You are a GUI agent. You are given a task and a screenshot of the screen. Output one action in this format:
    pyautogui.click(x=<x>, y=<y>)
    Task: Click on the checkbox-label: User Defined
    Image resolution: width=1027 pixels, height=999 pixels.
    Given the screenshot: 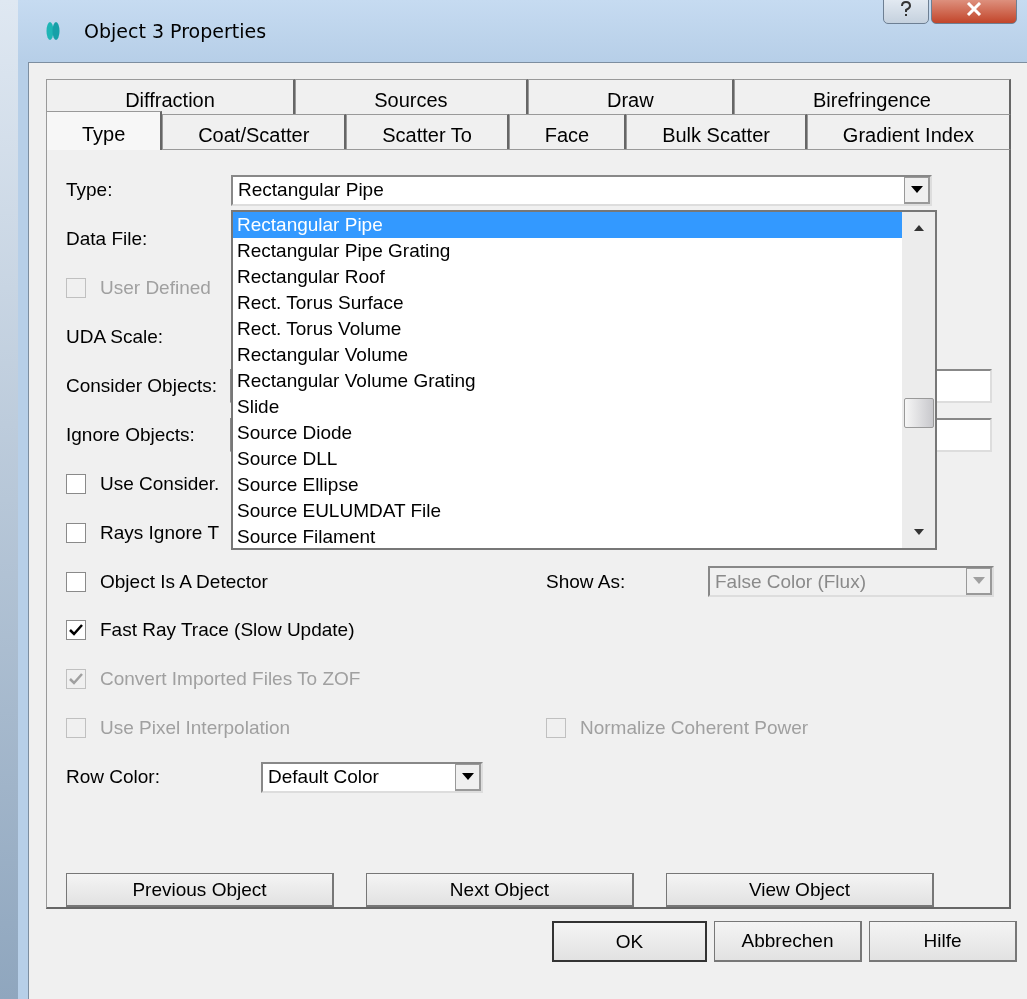 What is the action you would take?
    pyautogui.click(x=155, y=288)
    